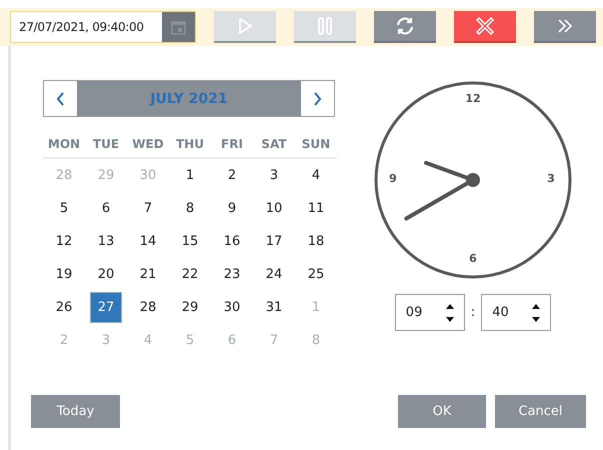 The height and width of the screenshot is (450, 603). I want to click on calendar-day: 11, so click(316, 208).